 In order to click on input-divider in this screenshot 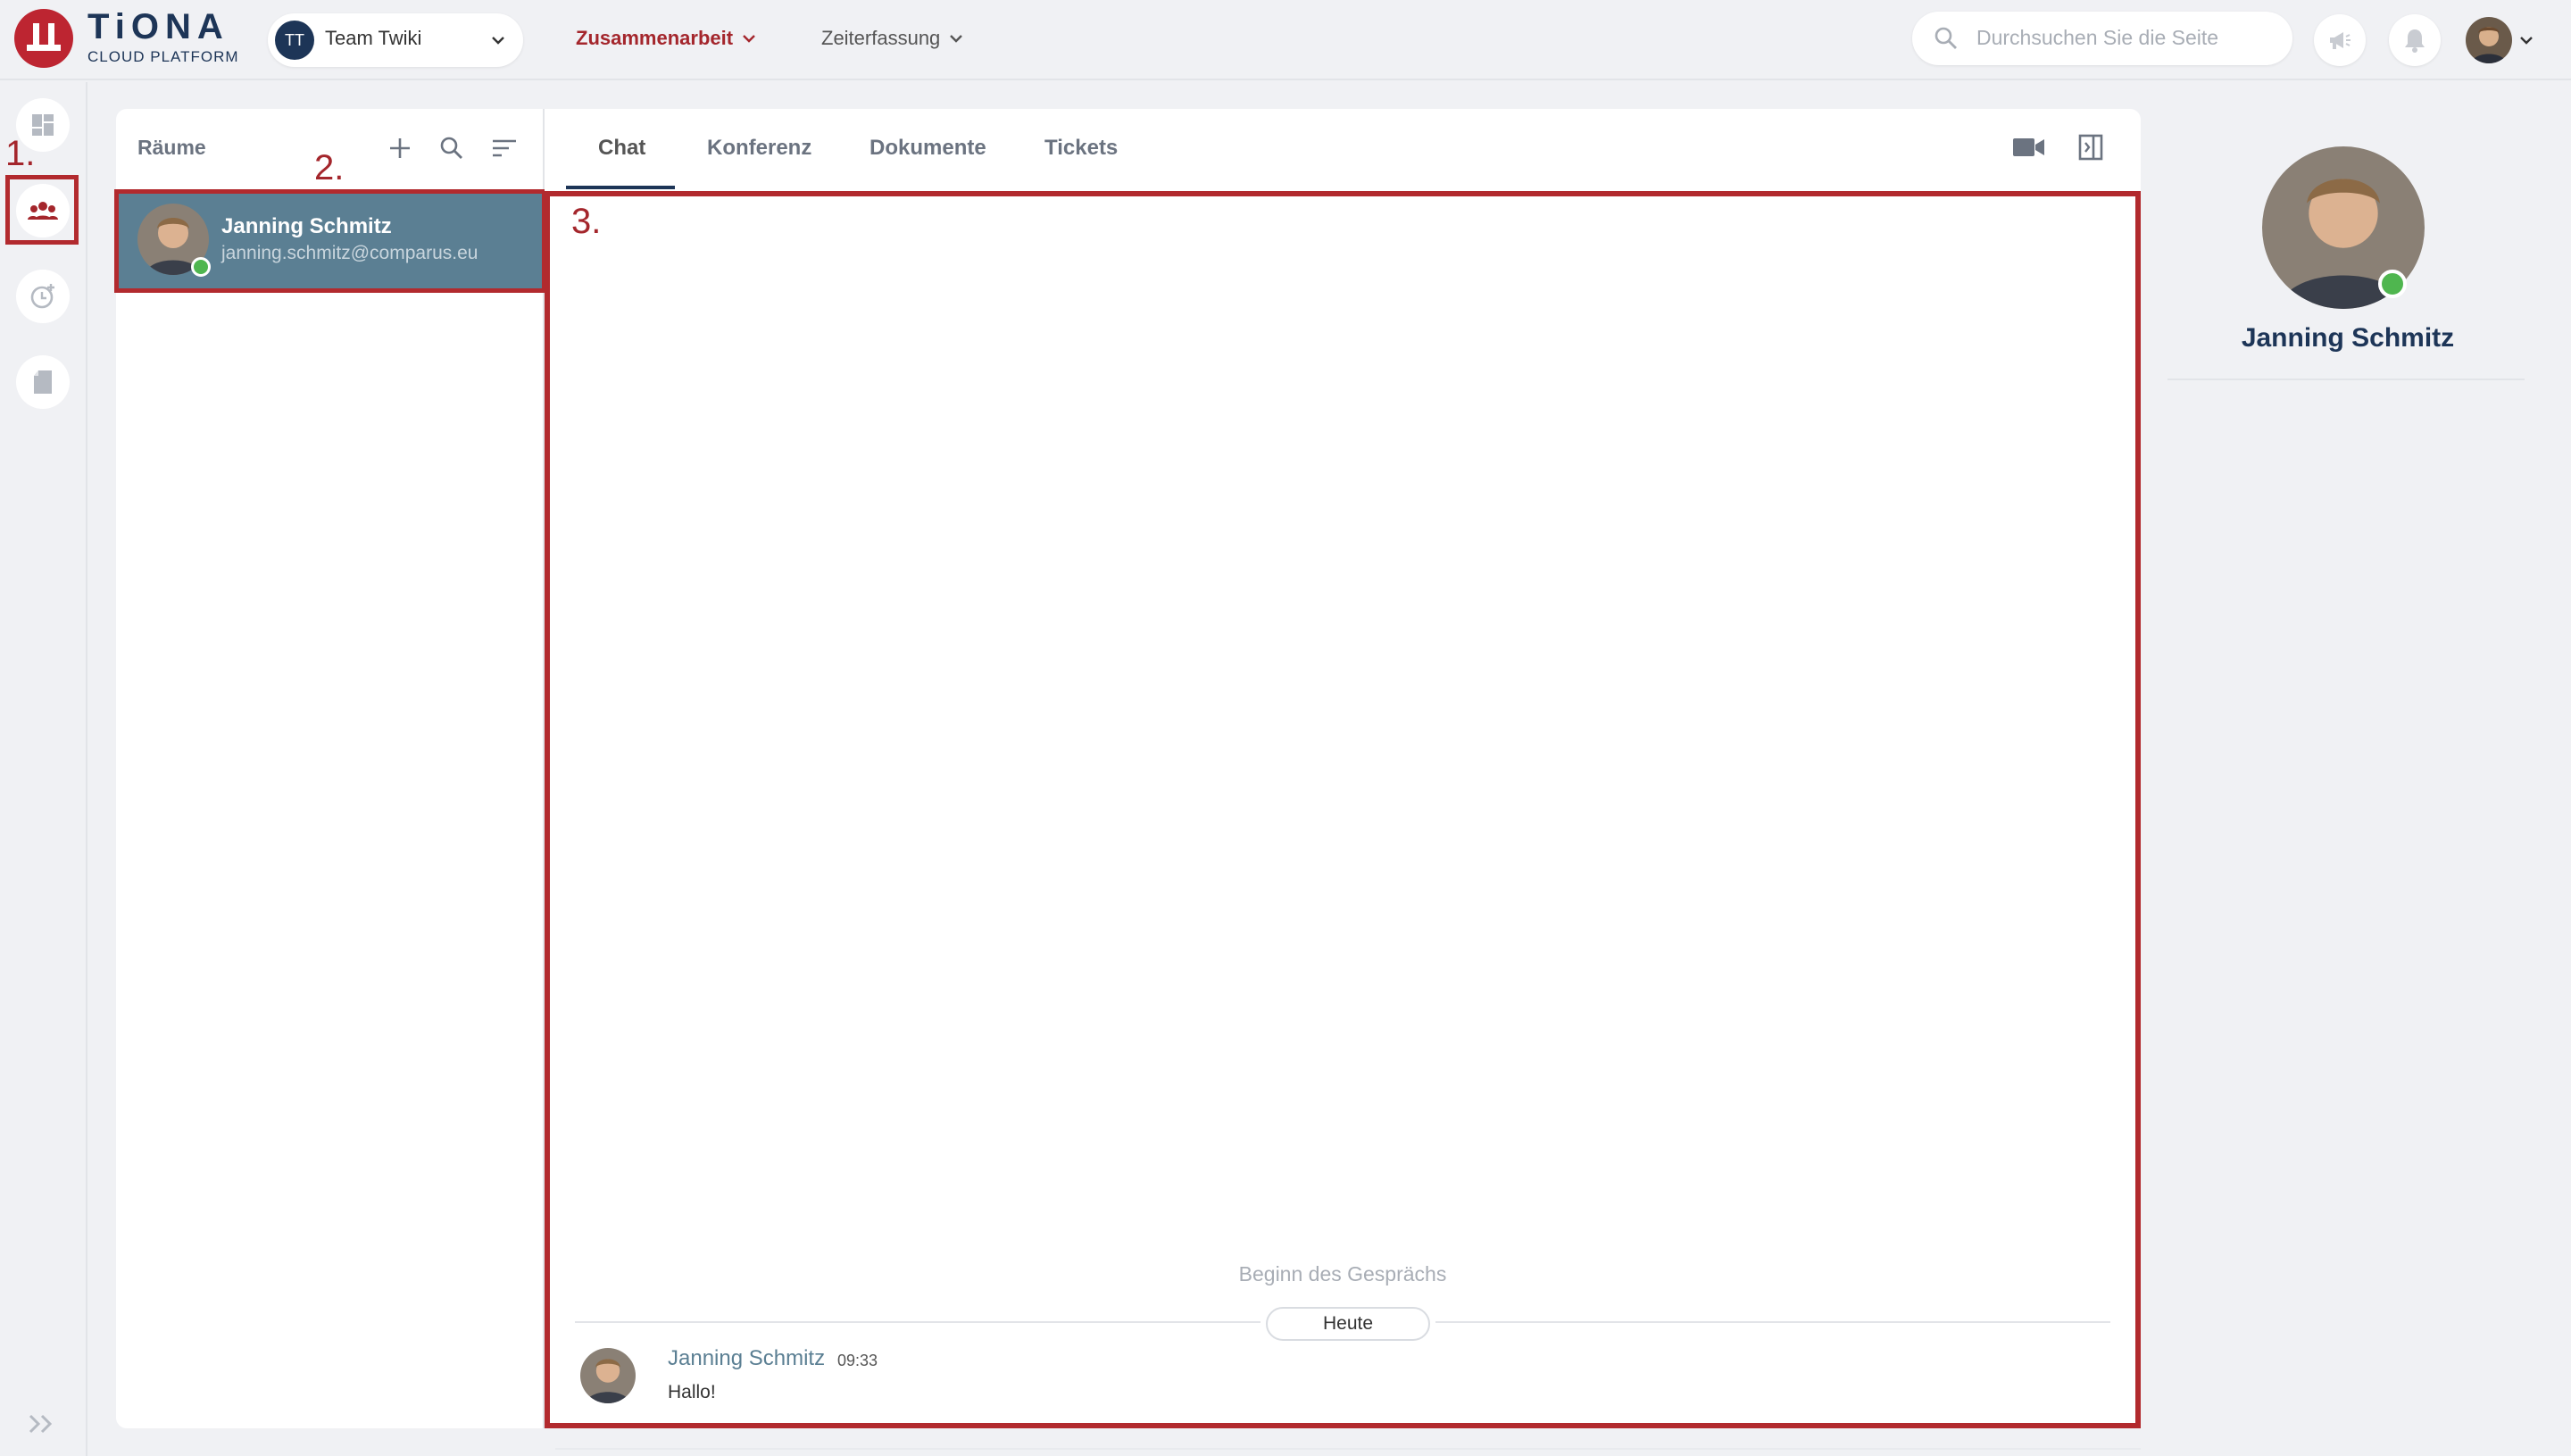, I will do `click(1348, 1449)`.